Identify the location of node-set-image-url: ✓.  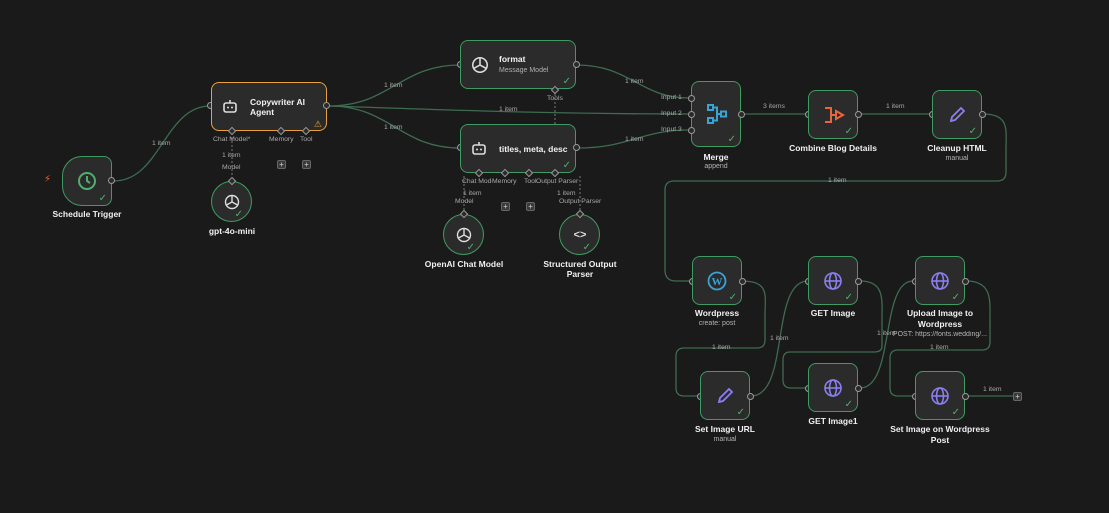
(725, 395).